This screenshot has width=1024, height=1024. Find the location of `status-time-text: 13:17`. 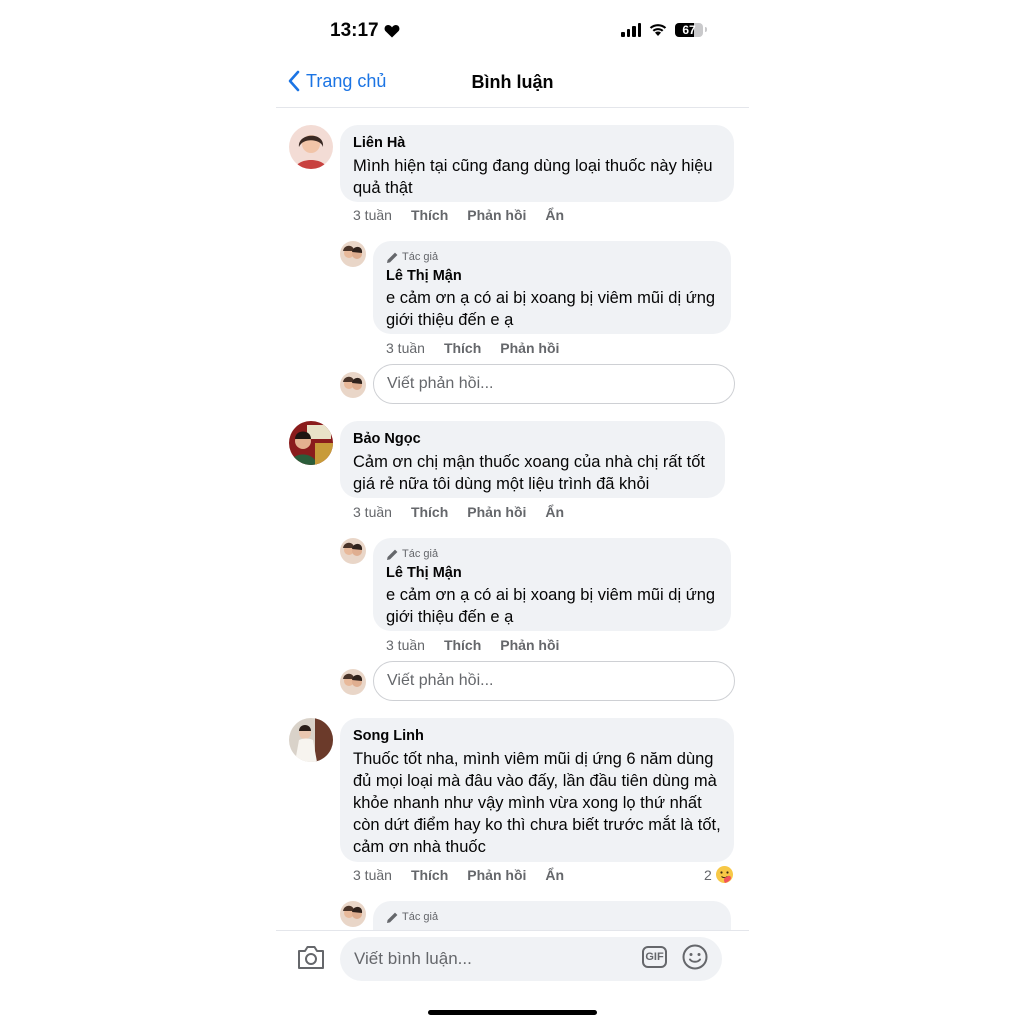

status-time-text: 13:17 is located at coordinates (354, 30).